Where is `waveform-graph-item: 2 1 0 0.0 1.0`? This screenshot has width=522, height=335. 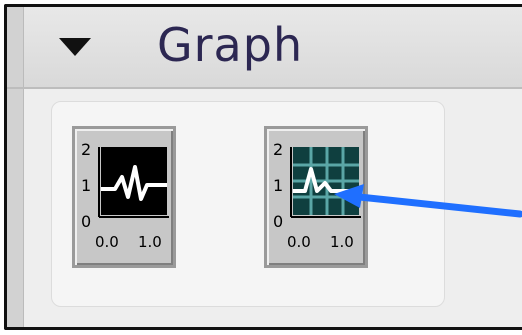 waveform-graph-item: 2 1 0 0.0 1.0 is located at coordinates (124, 197).